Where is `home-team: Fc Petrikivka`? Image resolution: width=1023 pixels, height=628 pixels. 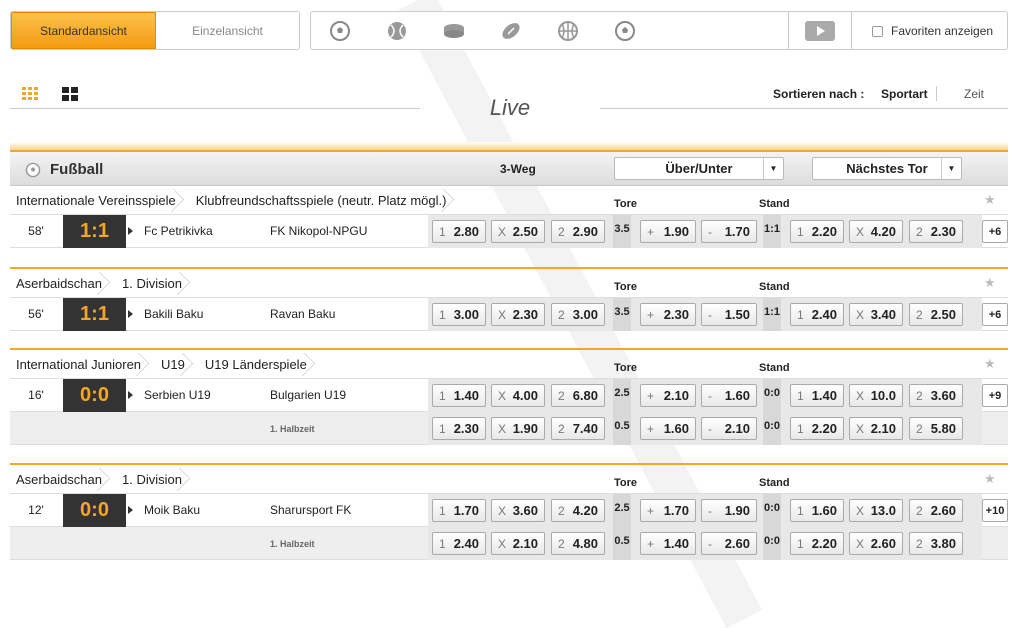
home-team: Fc Petrikivka is located at coordinates (178, 231).